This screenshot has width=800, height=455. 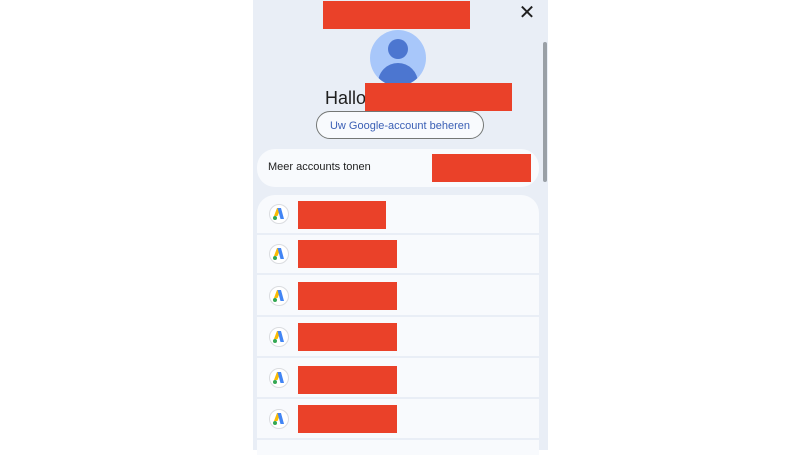 What do you see at coordinates (438, 97) in the screenshot?
I see `redacted-user-name` at bounding box center [438, 97].